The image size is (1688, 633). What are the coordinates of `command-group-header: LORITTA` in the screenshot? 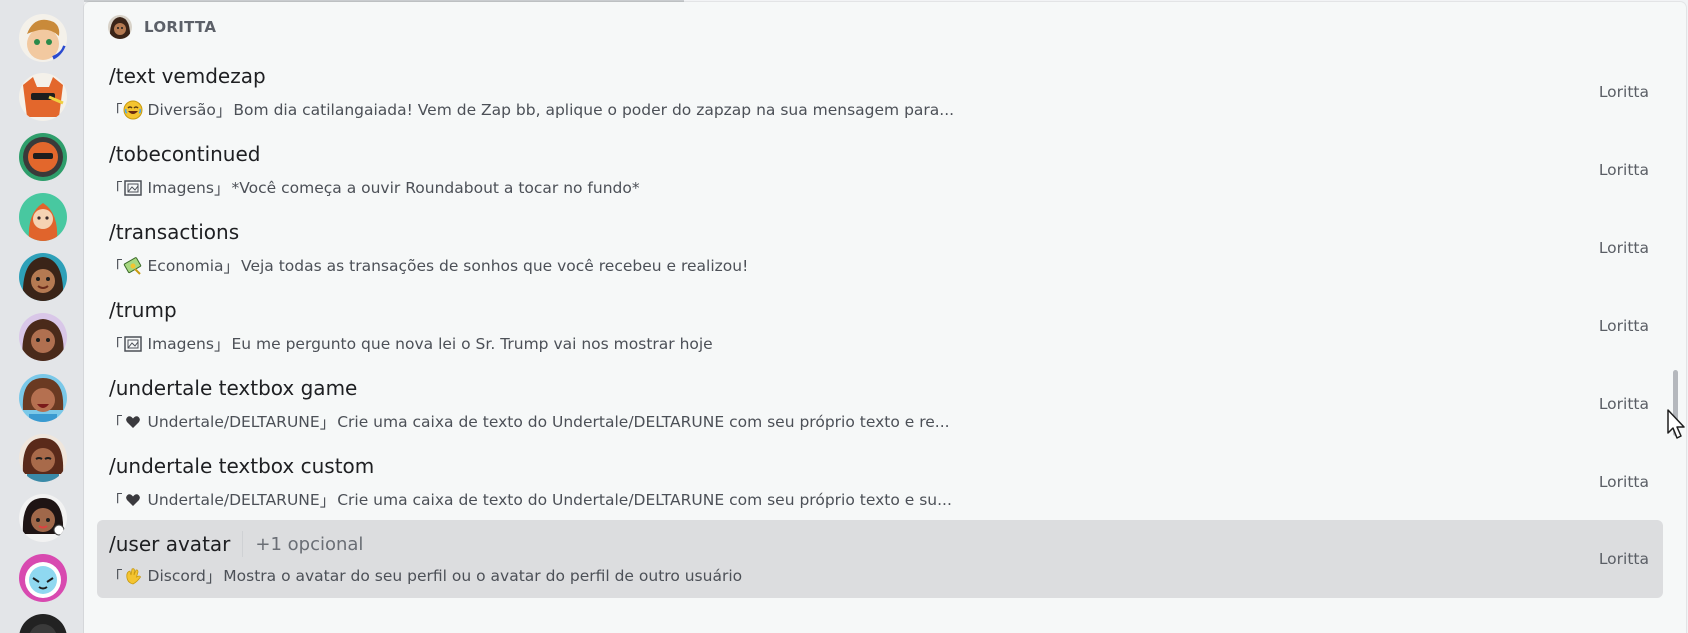 It's located at (162, 27).